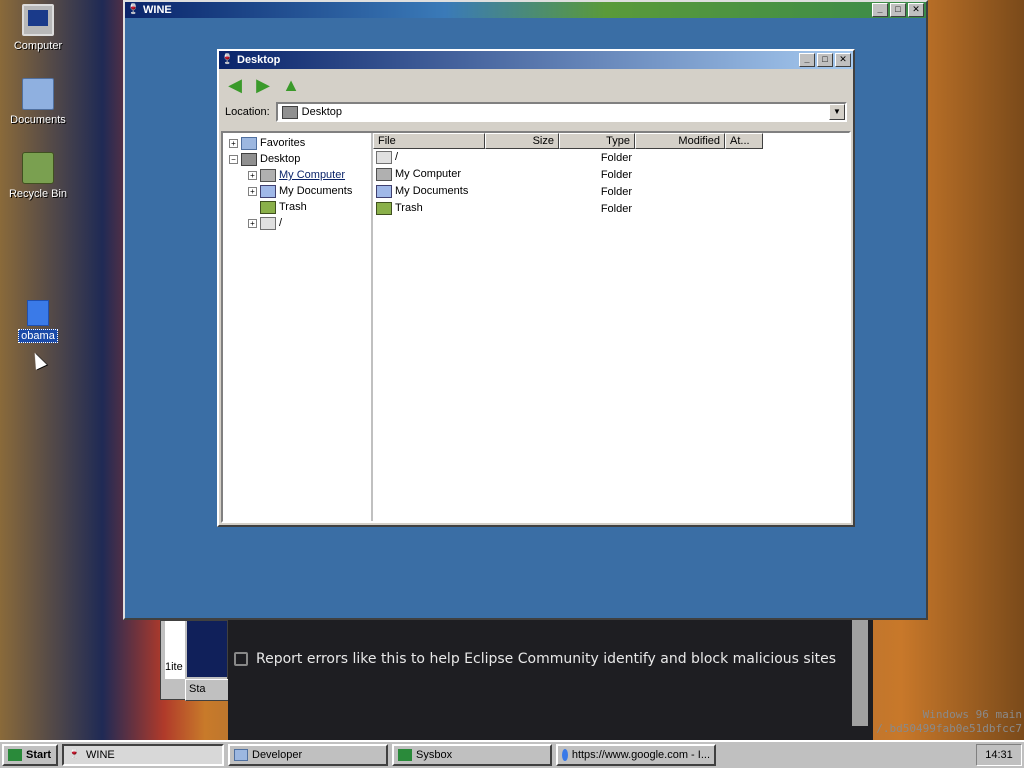 Image resolution: width=1024 pixels, height=768 pixels. What do you see at coordinates (536, 60) in the screenshot?
I see `explorer-titlebar: 🍷 Desktop _ □ ✕` at bounding box center [536, 60].